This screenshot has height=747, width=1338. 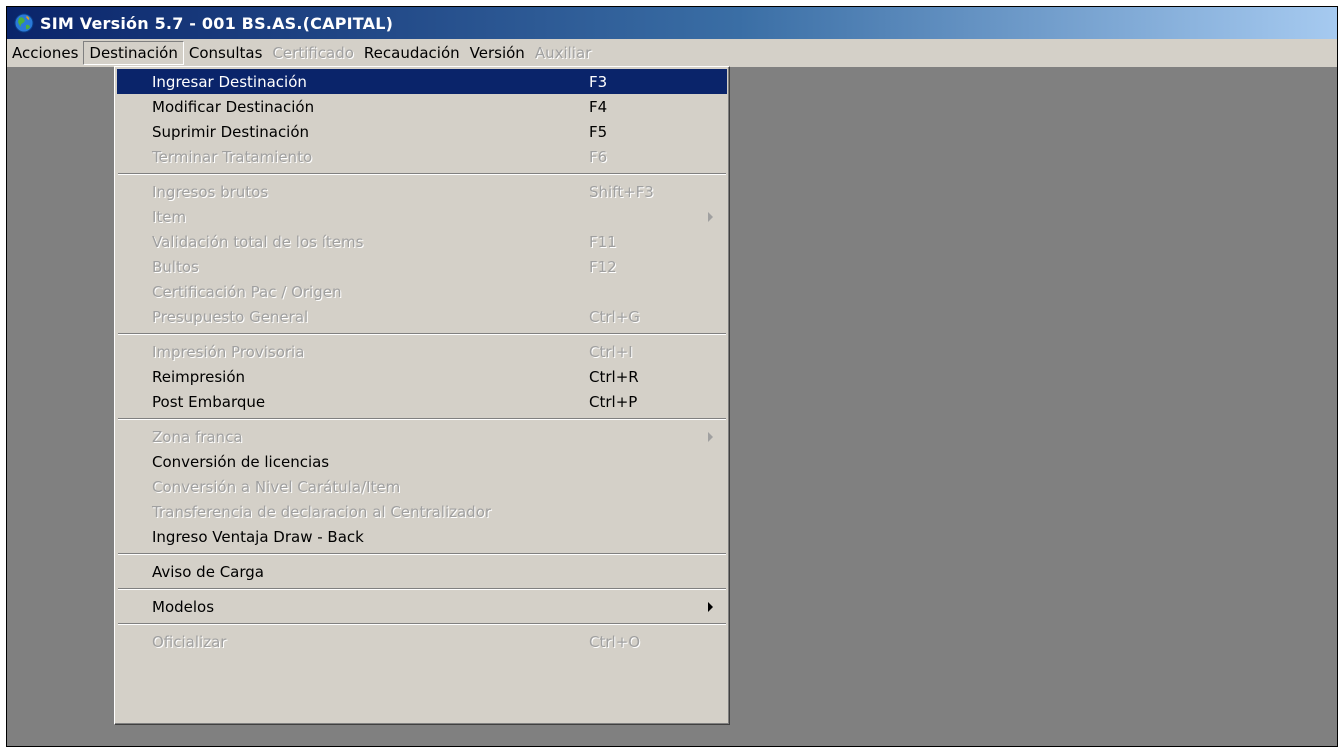 What do you see at coordinates (258, 241) in the screenshot?
I see `menu-item-label: Validación total de los ítems` at bounding box center [258, 241].